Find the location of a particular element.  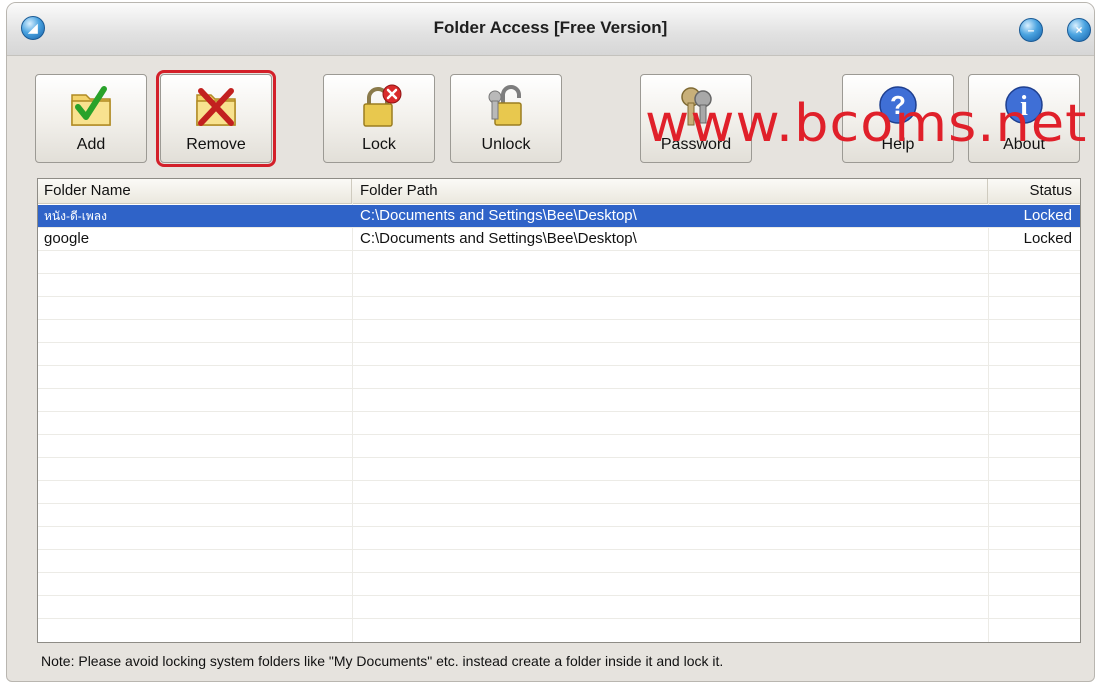

padlock-unlocked-icon is located at coordinates (505, 105).